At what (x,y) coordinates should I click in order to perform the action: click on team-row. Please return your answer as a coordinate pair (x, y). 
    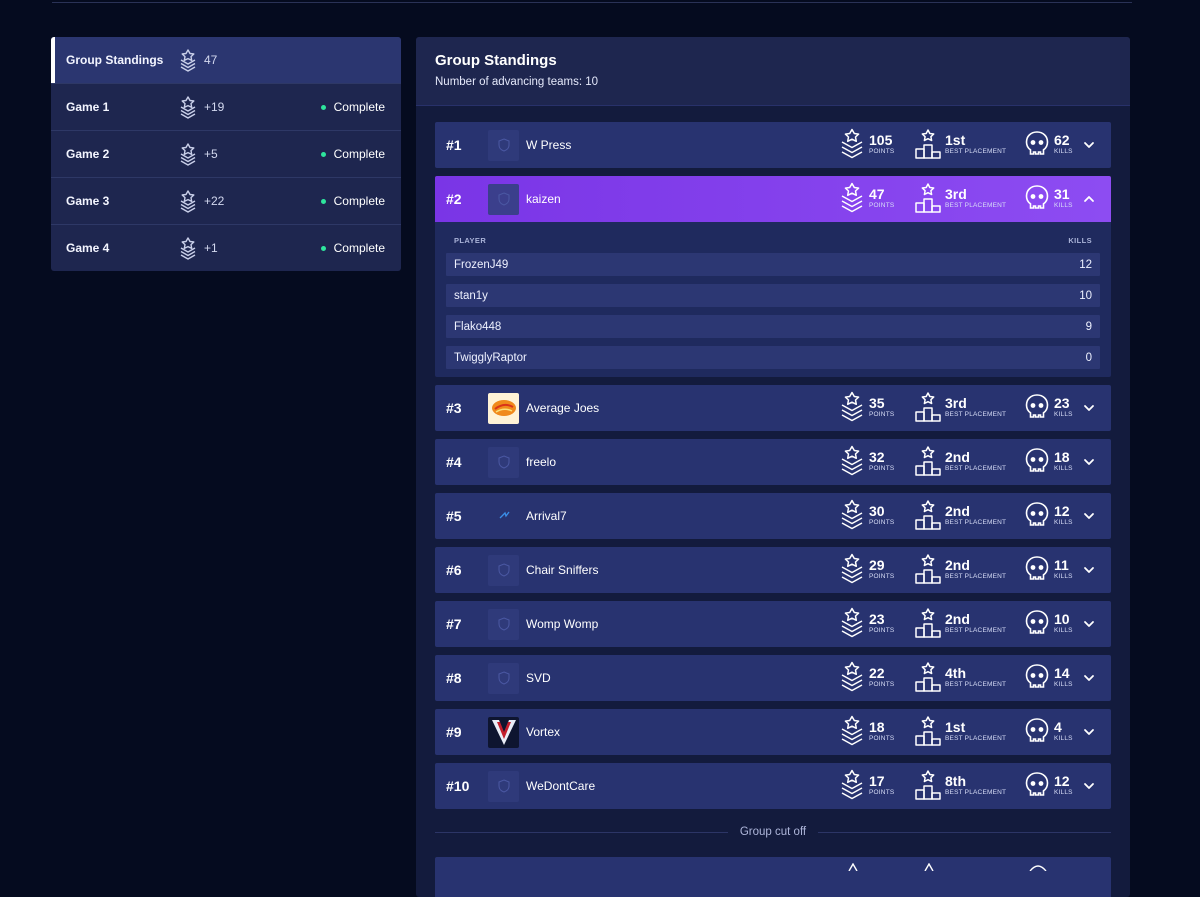
    Looking at the image, I should click on (773, 877).